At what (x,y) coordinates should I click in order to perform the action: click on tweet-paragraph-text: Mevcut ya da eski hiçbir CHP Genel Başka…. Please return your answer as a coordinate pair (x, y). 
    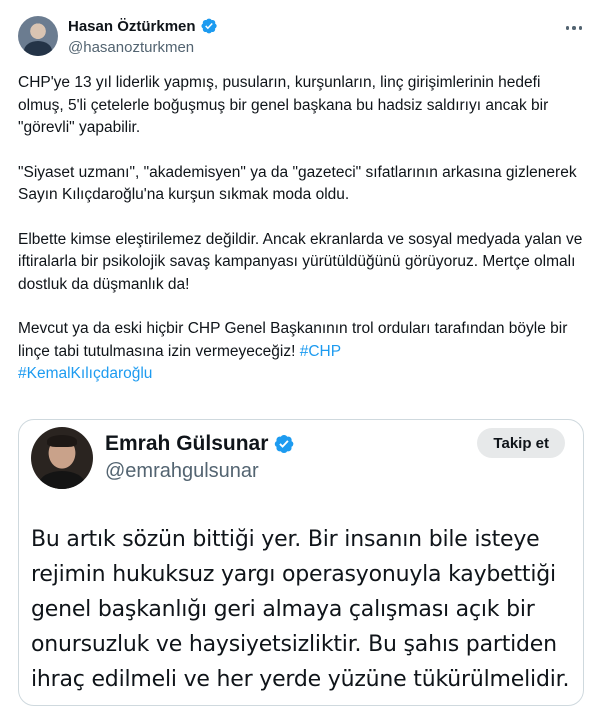
    Looking at the image, I should click on (293, 340).